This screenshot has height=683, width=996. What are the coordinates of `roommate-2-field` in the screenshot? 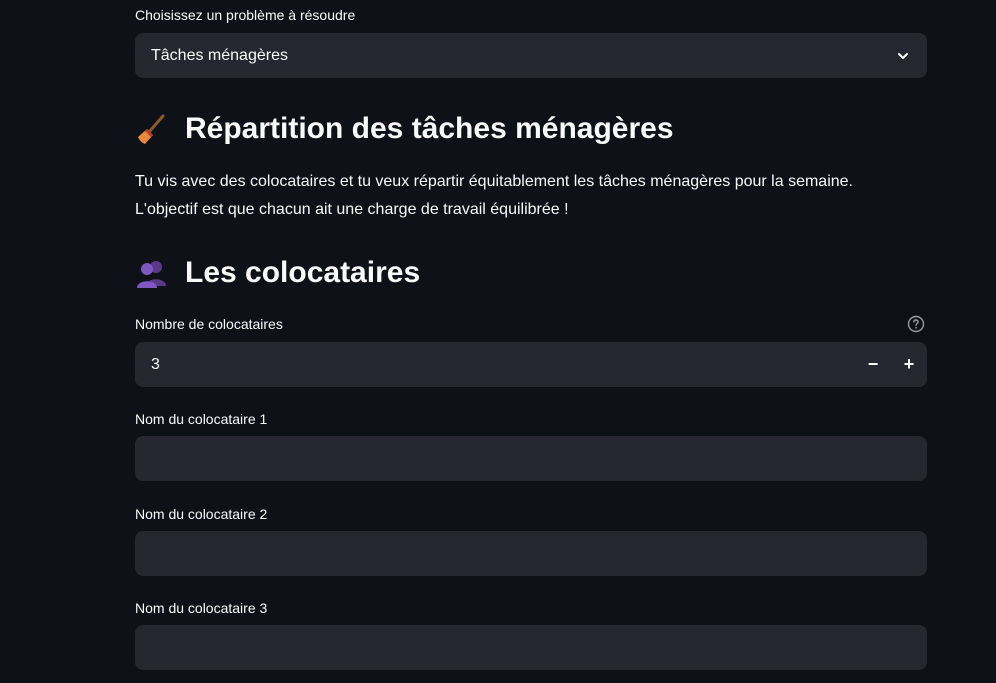 It's located at (531, 553).